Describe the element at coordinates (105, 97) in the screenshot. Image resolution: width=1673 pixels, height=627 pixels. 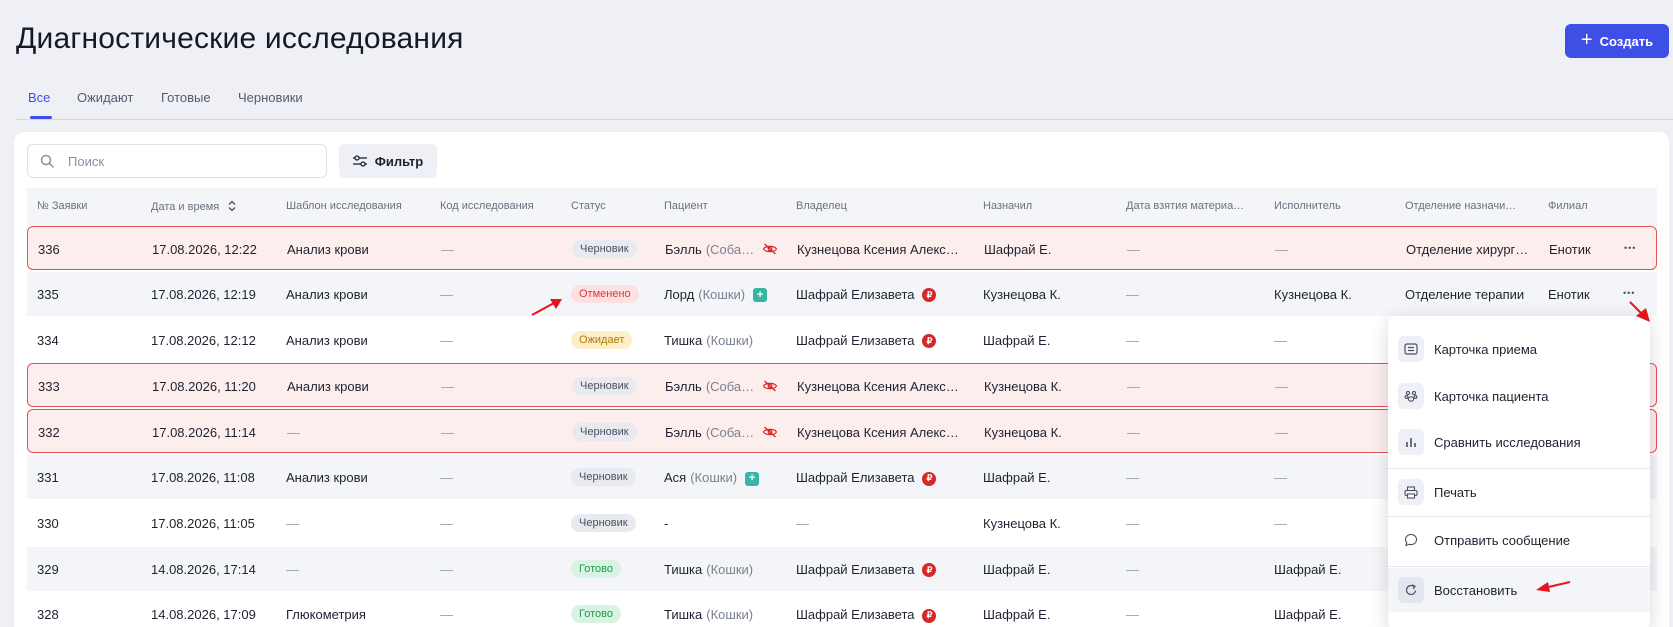
I see `tab-waiting: Ожидают` at that location.